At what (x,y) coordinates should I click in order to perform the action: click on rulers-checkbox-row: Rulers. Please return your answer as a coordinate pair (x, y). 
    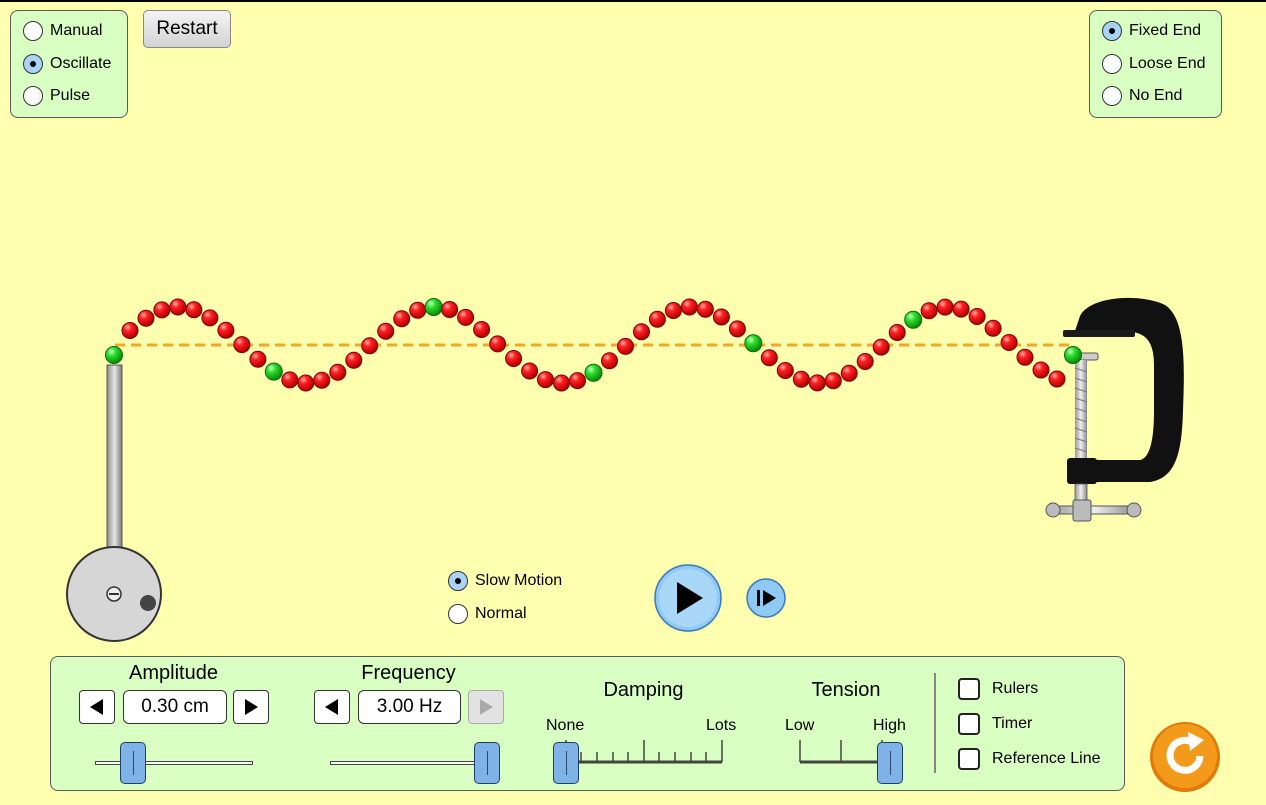
    Looking at the image, I should click on (998, 689).